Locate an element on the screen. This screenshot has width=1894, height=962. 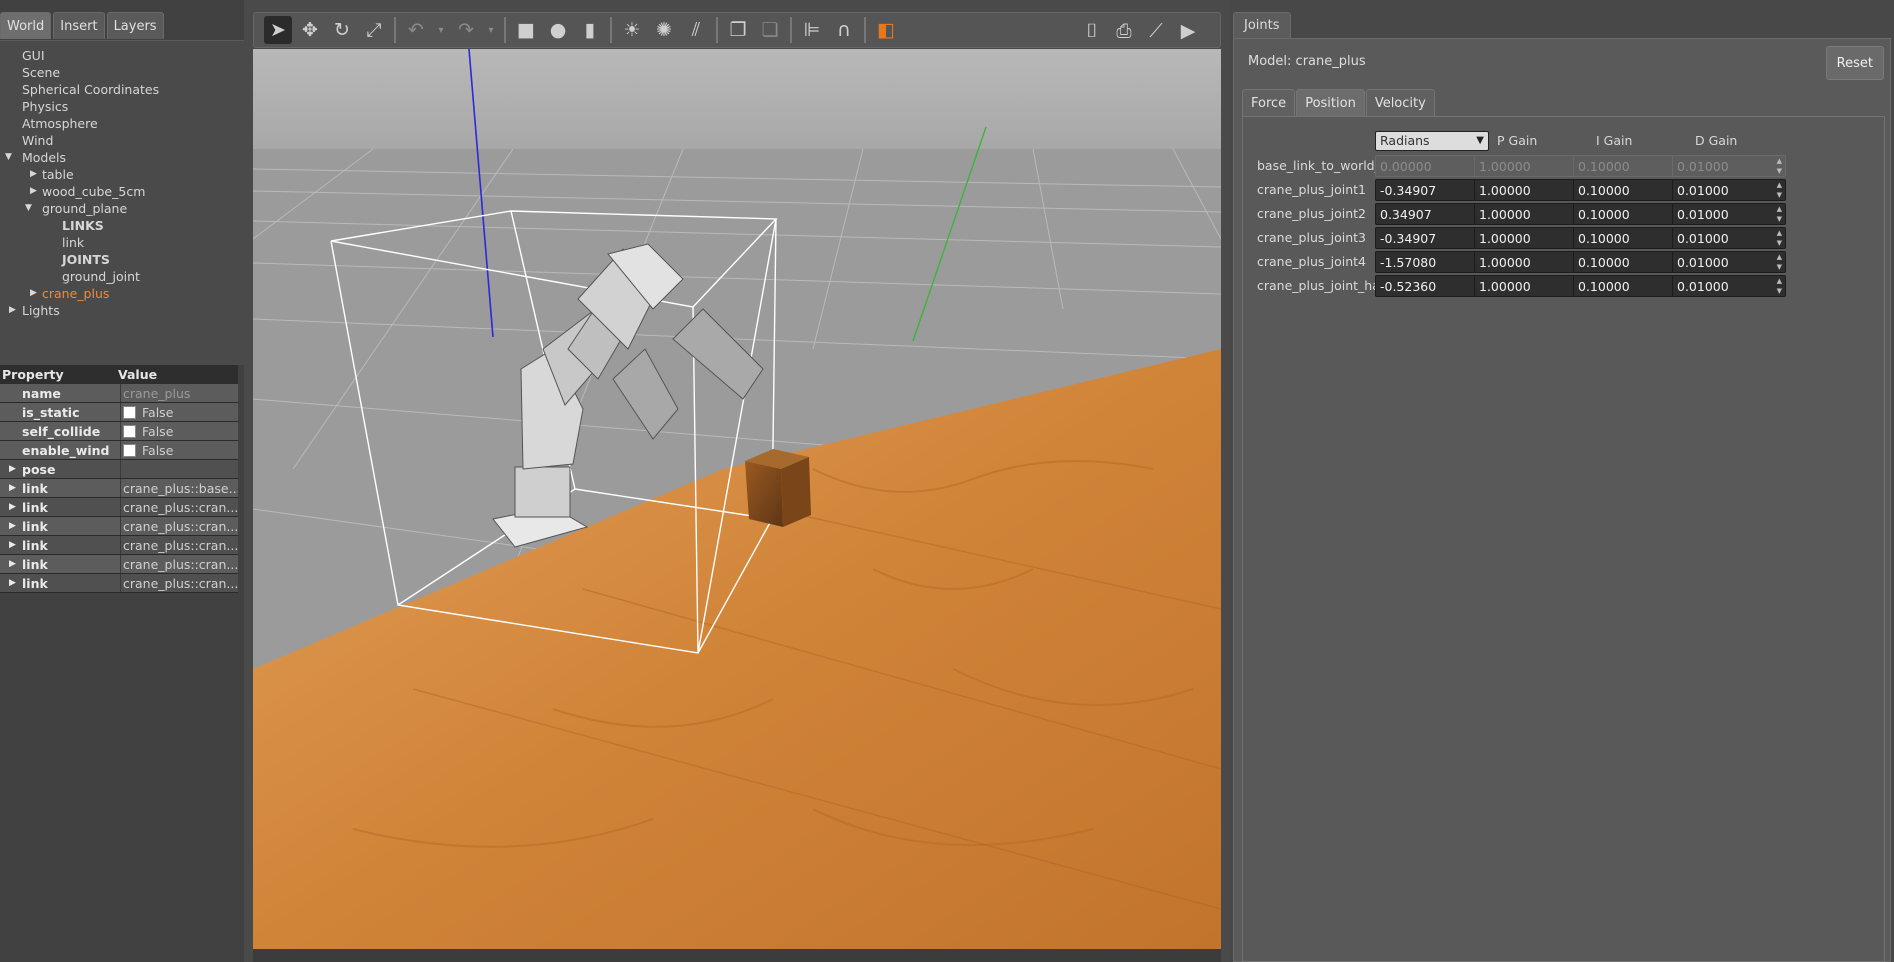
tab-layers: Layers is located at coordinates (135, 25).